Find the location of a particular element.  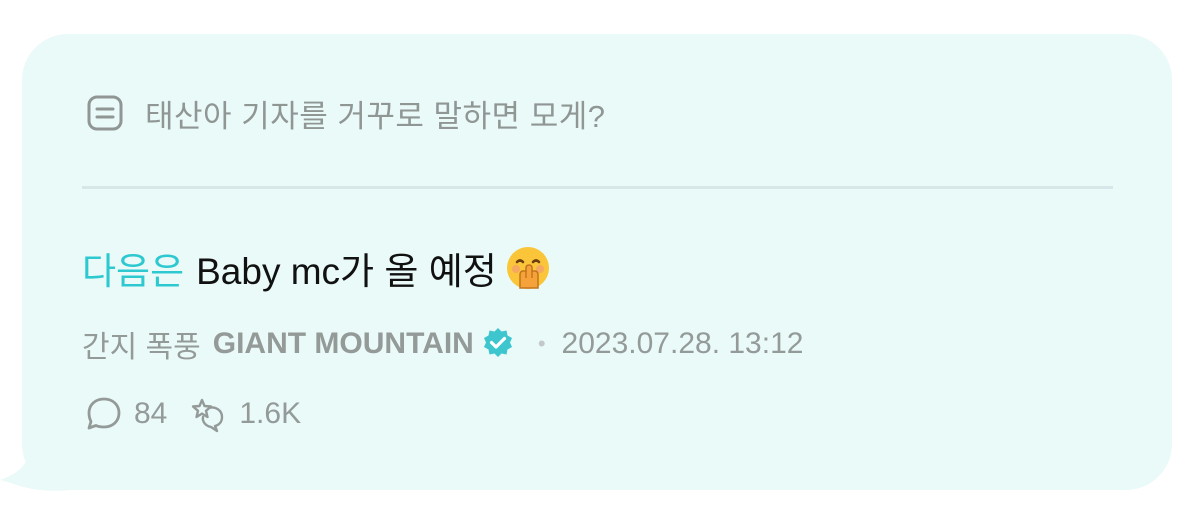

answer-highlight: 다음은 is located at coordinates (133, 271).